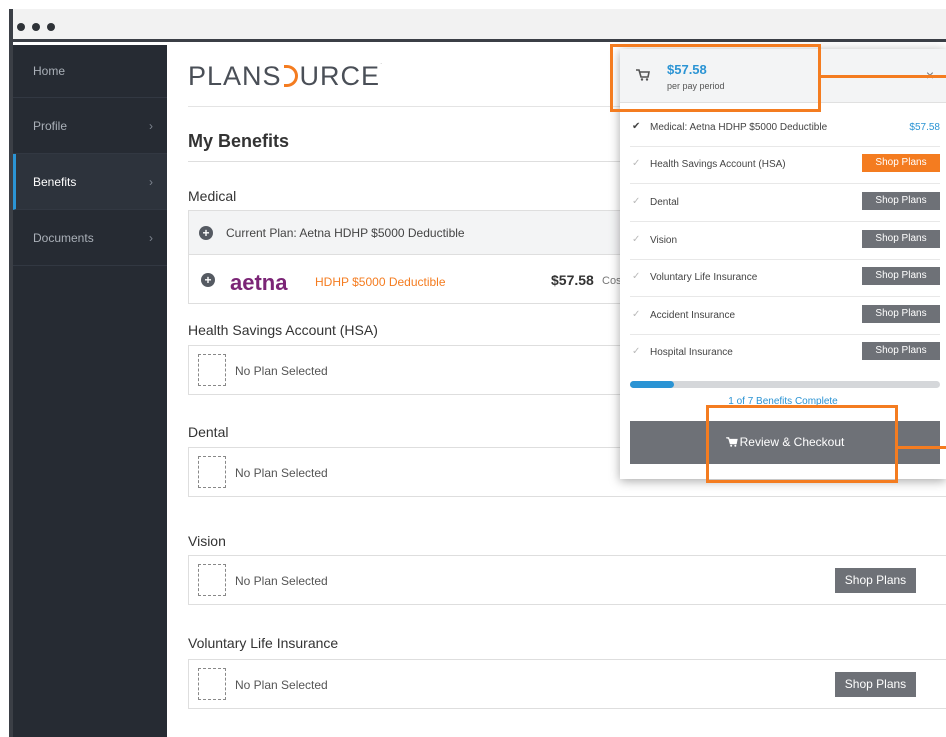  What do you see at coordinates (785, 207) in the screenshot?
I see `cart-row-dental: ✓ Dental Shop Plans` at bounding box center [785, 207].